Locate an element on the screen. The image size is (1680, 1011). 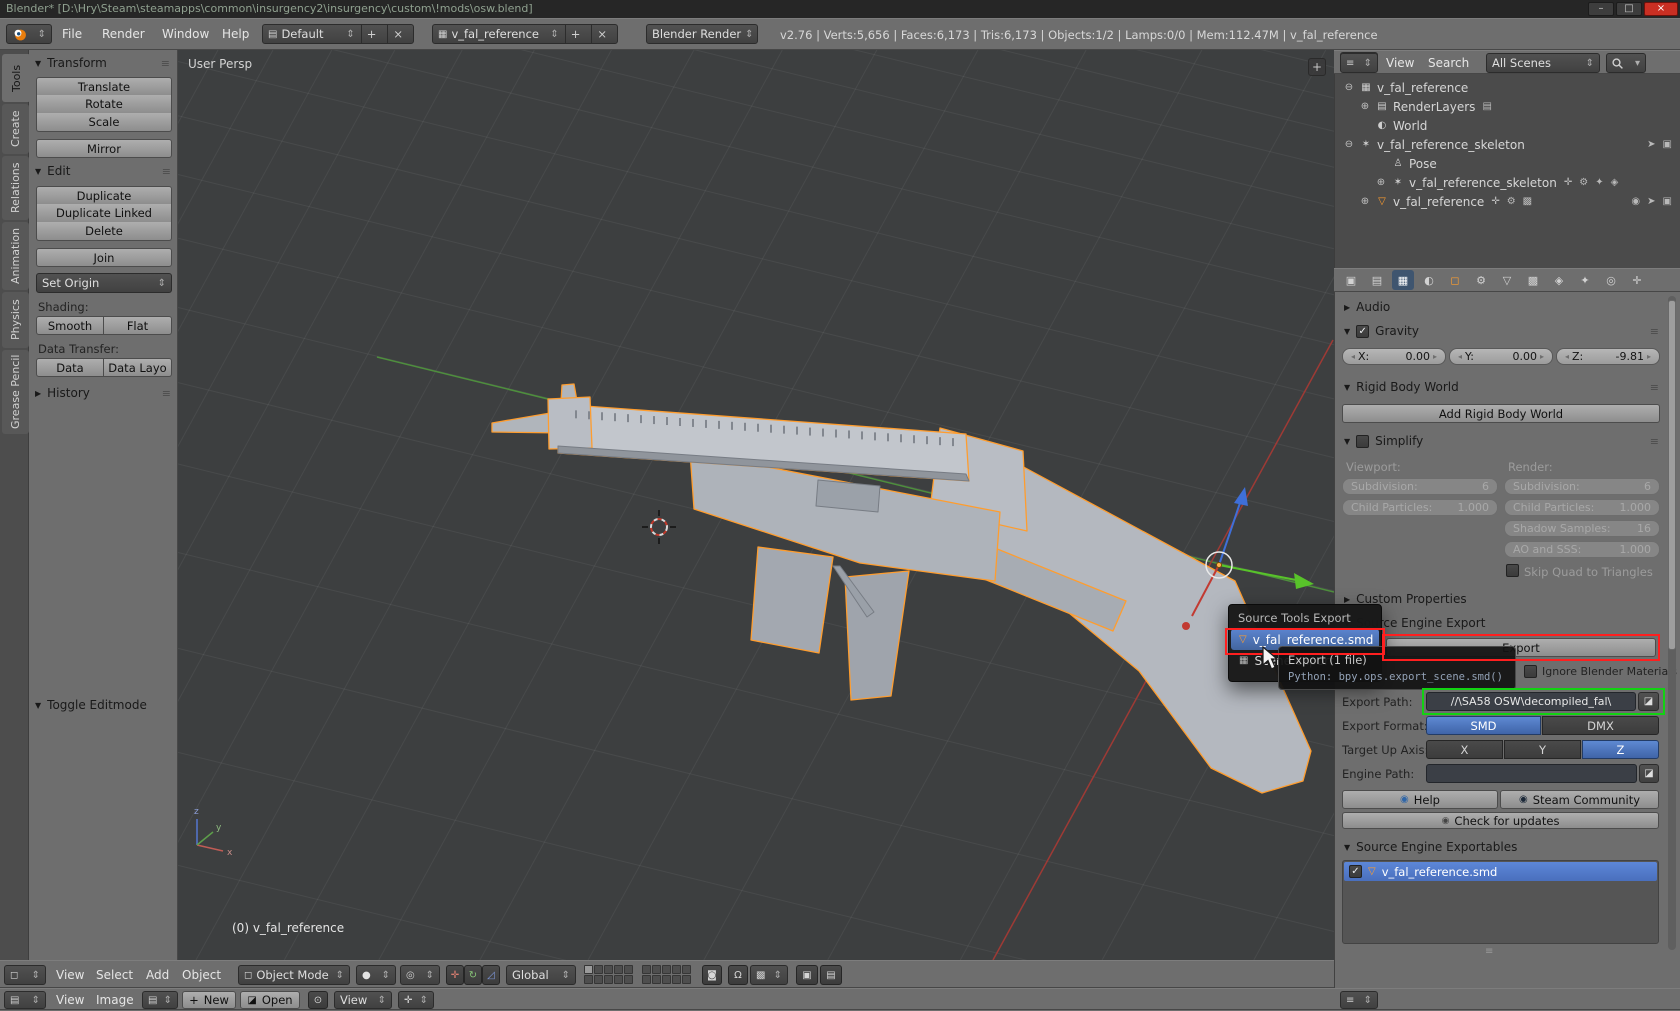
editor-type-dropdown: ⇕ is located at coordinates (29, 34).